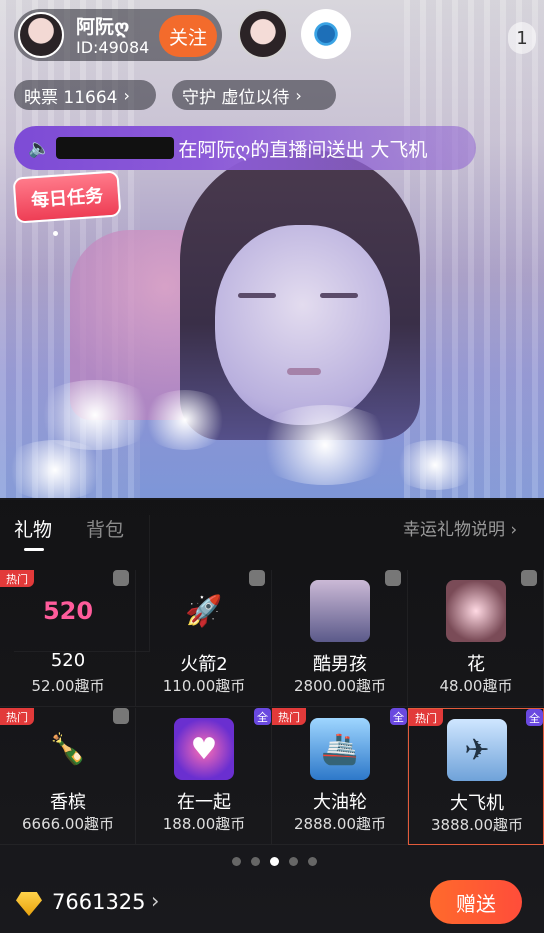 The image size is (544, 933). I want to click on streamer-eye-left, so click(257, 295).